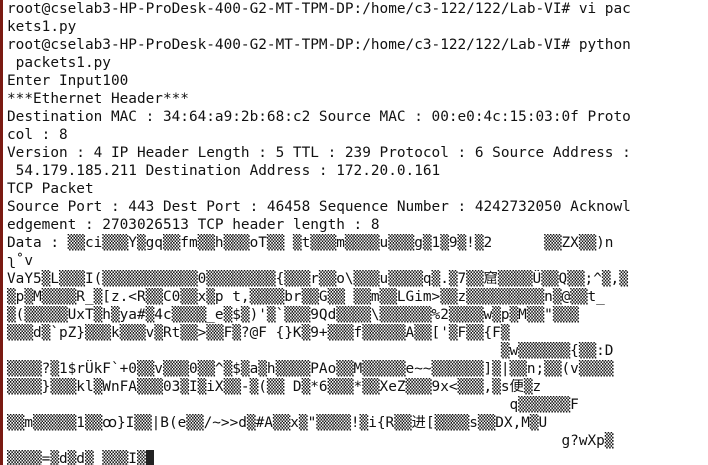 This screenshot has height=465, width=708. Describe the element at coordinates (50, 189) in the screenshot. I see `terminal-line: TCP Packet` at that location.